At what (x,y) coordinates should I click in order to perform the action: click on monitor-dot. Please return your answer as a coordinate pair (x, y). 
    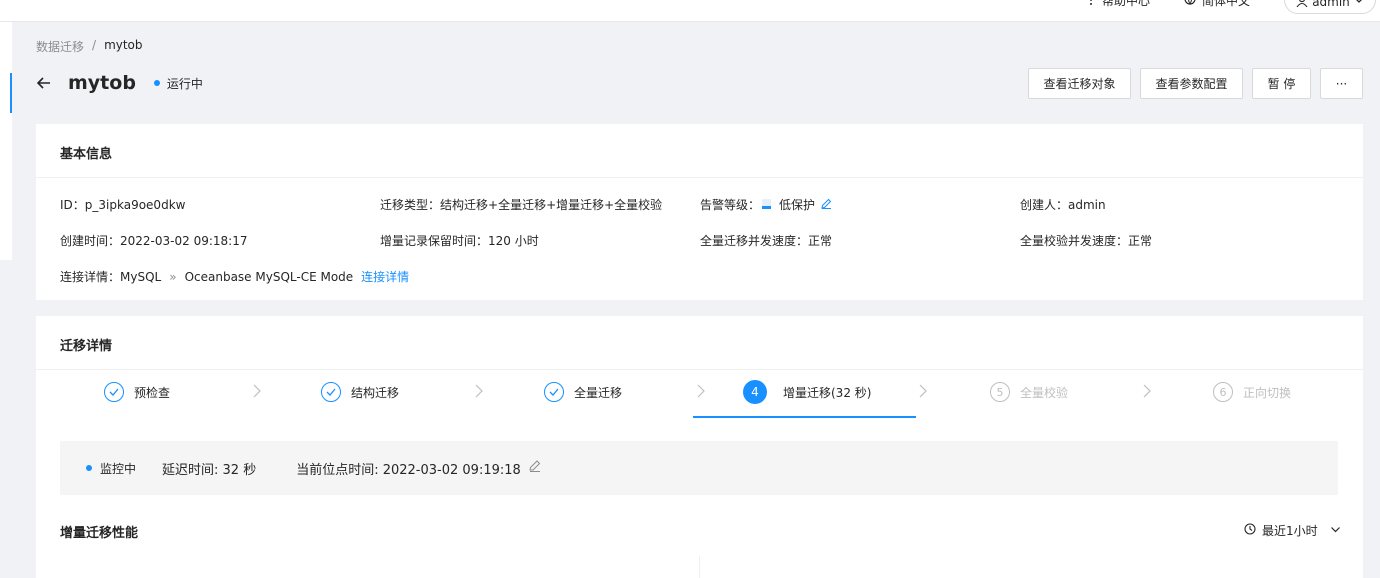
    Looking at the image, I should click on (89, 468).